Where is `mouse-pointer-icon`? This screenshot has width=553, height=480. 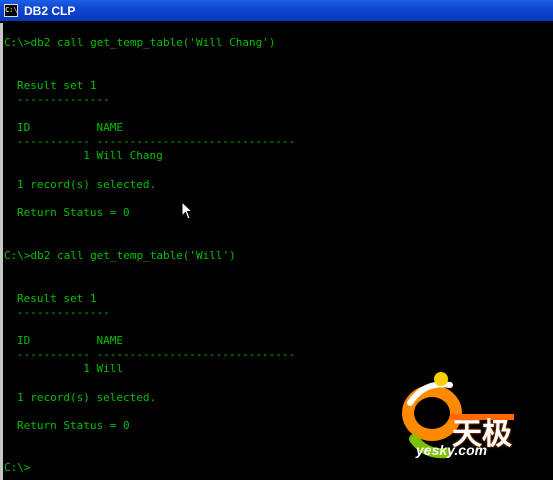 mouse-pointer-icon is located at coordinates (187, 210).